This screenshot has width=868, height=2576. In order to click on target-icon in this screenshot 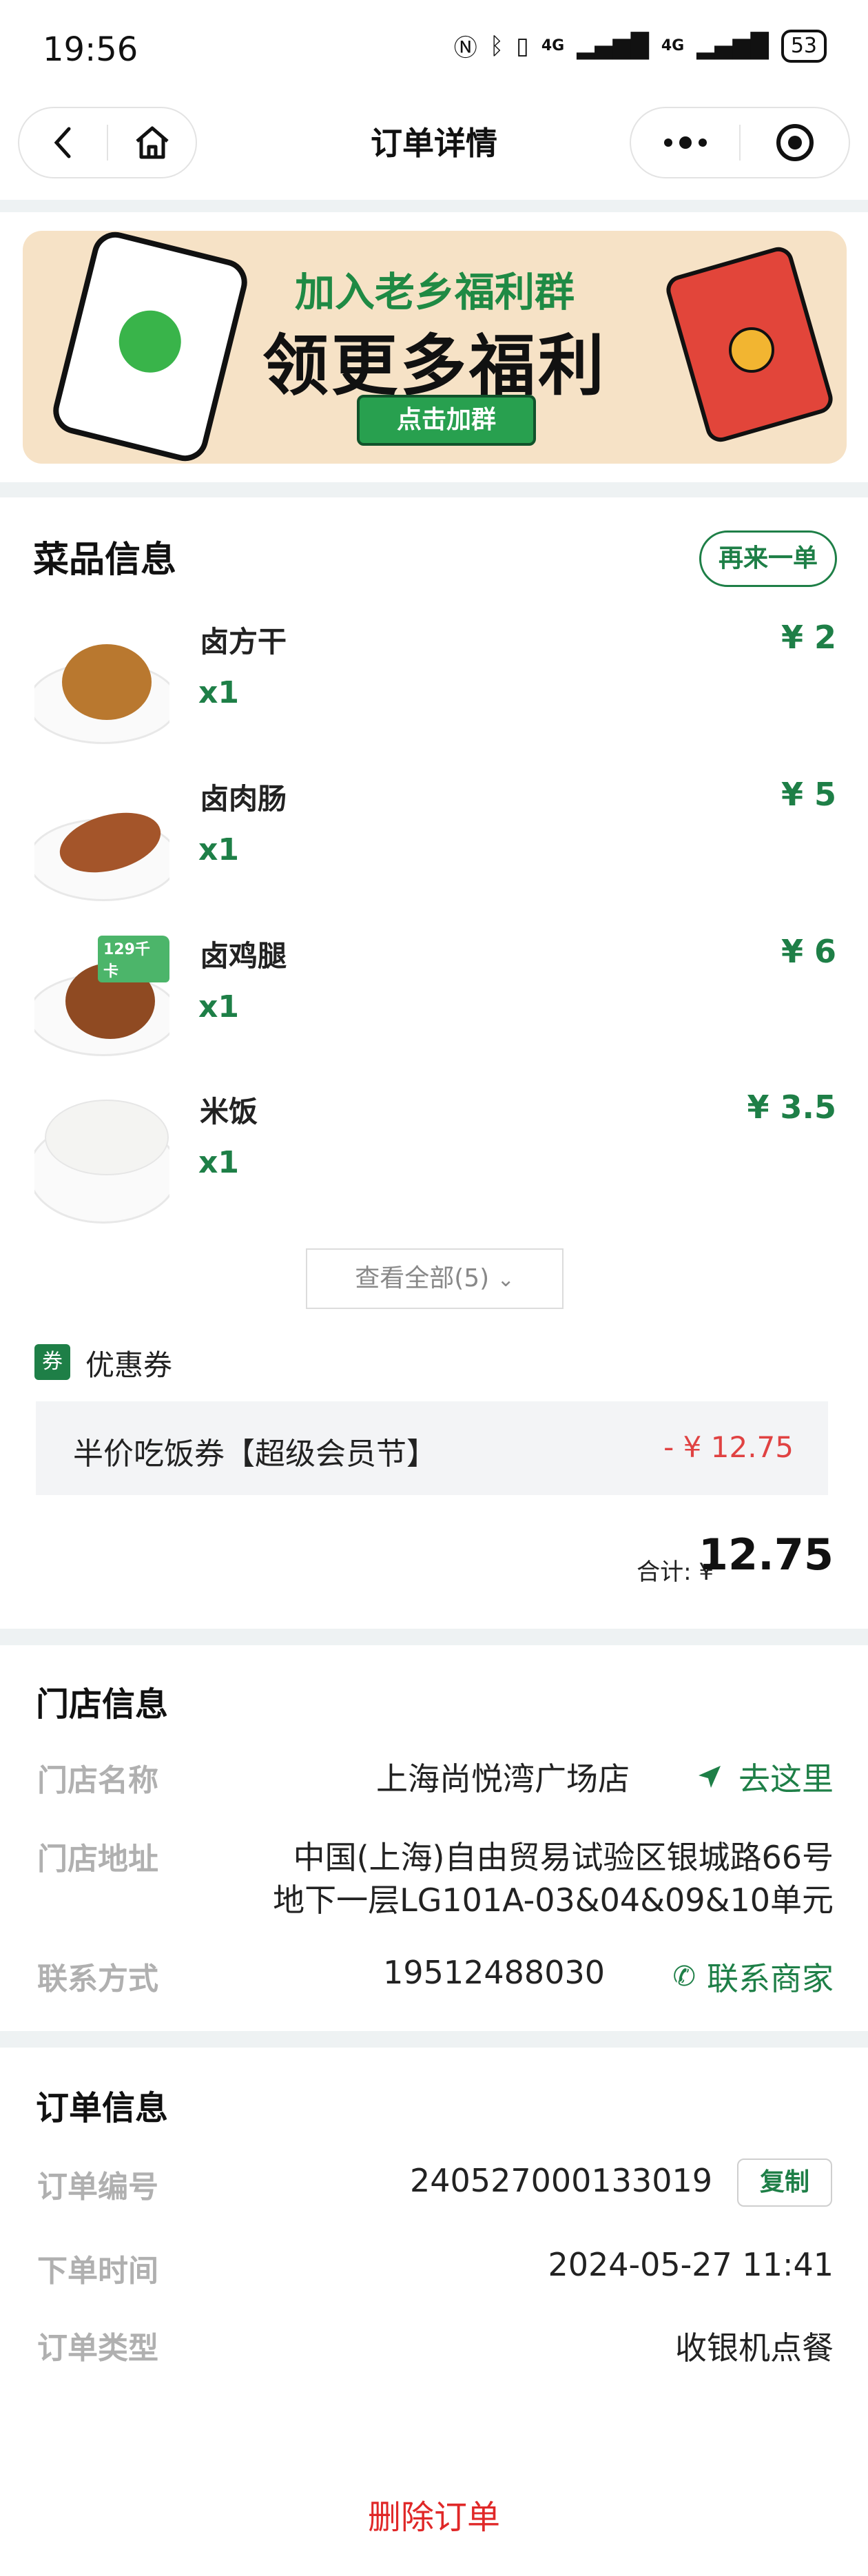, I will do `click(795, 142)`.